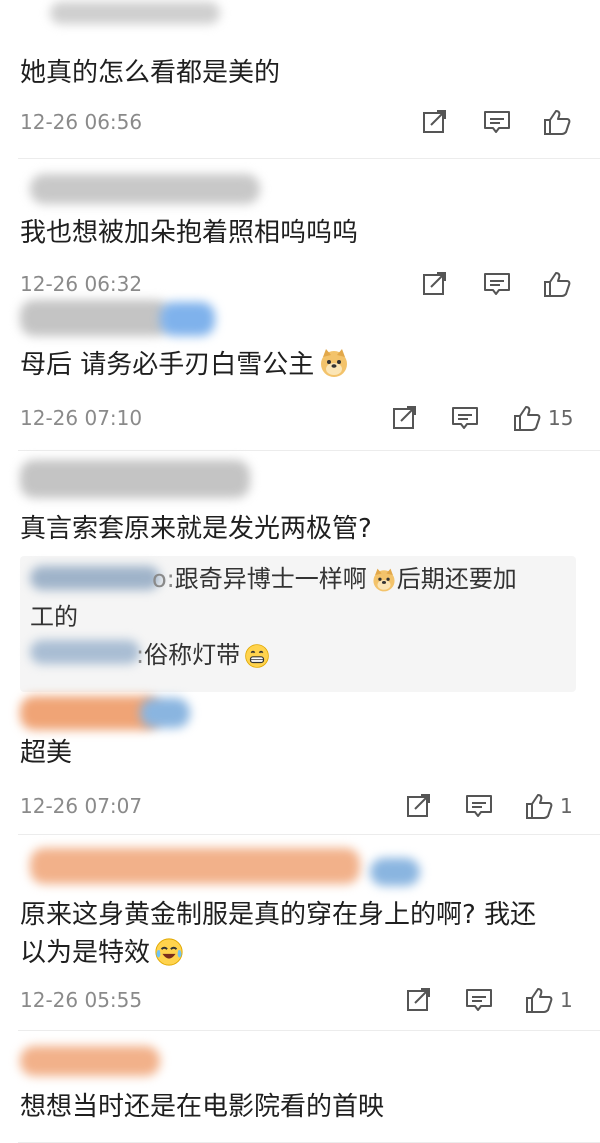 The width and height of the screenshot is (600, 1143). I want to click on reply-text: 跟奇异博士一样啊, so click(270, 579).